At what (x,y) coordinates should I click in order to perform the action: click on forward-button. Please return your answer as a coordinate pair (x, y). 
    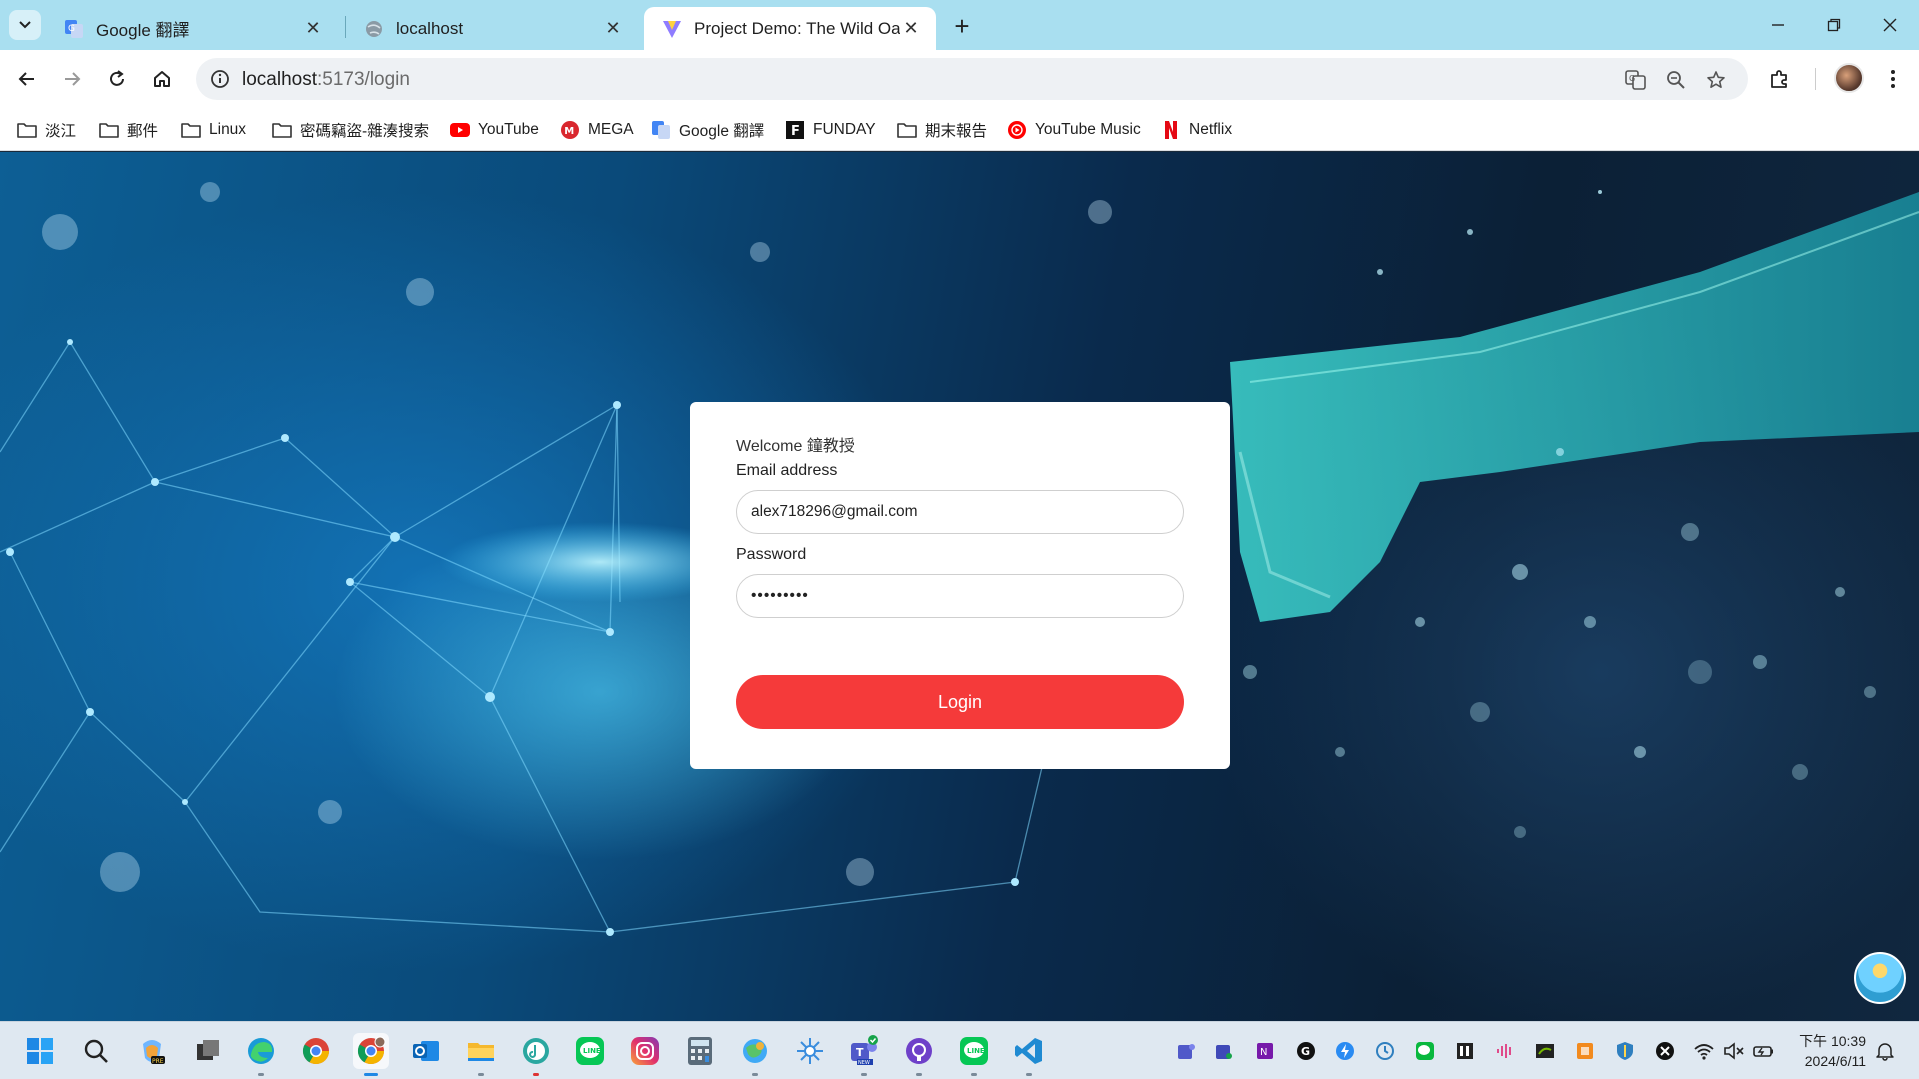
    Looking at the image, I should click on (72, 79).